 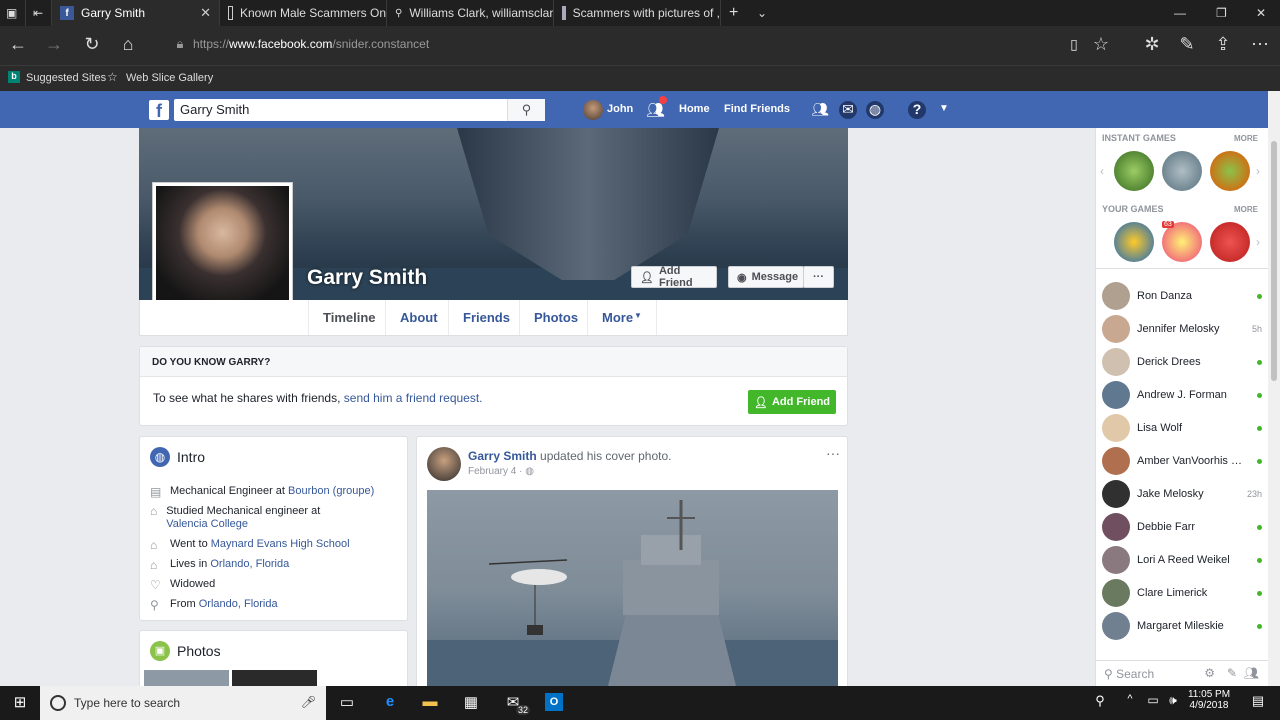 I want to click on friend-request-link: send him a friend request., so click(x=413, y=398).